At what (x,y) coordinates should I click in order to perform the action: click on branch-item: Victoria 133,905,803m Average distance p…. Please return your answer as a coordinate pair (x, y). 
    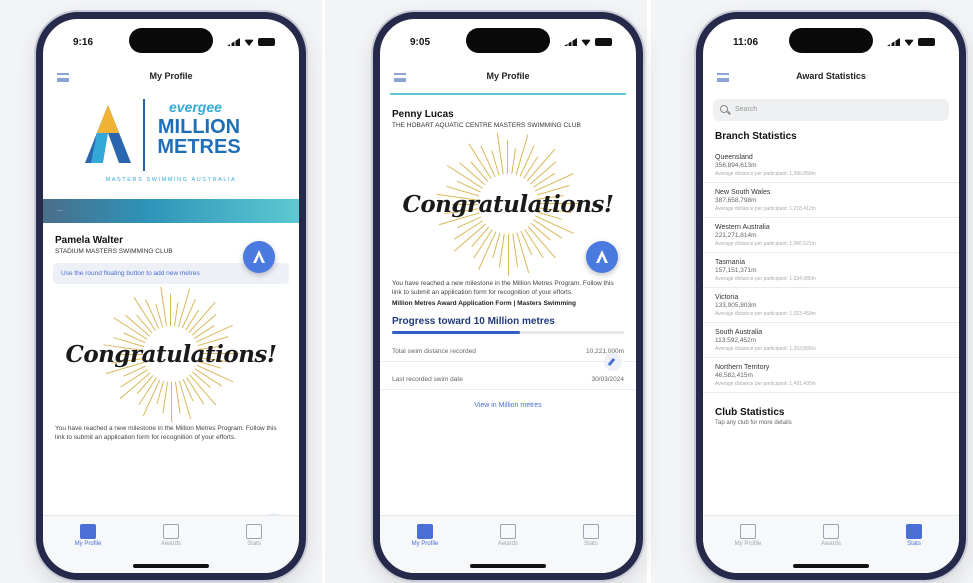
    Looking at the image, I should click on (831, 305).